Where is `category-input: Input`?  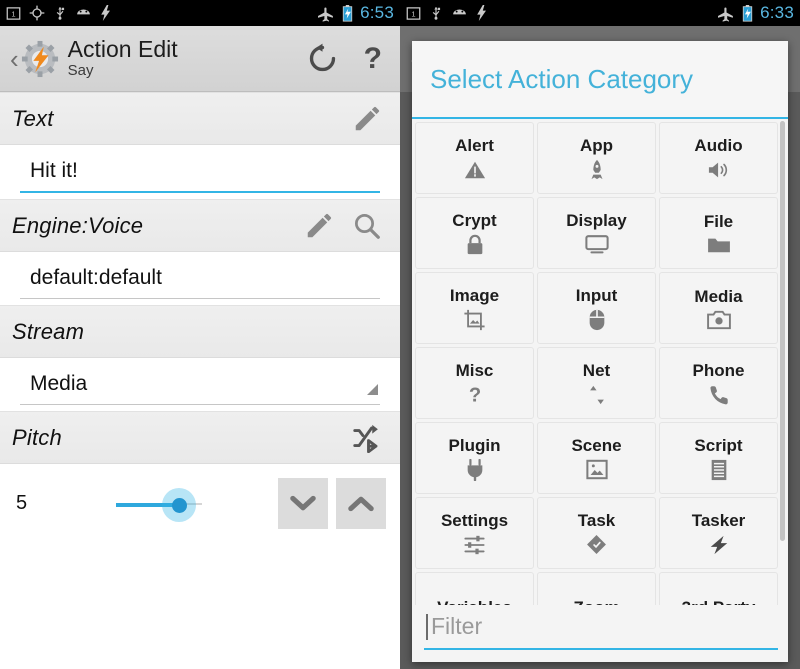
category-input: Input is located at coordinates (596, 308).